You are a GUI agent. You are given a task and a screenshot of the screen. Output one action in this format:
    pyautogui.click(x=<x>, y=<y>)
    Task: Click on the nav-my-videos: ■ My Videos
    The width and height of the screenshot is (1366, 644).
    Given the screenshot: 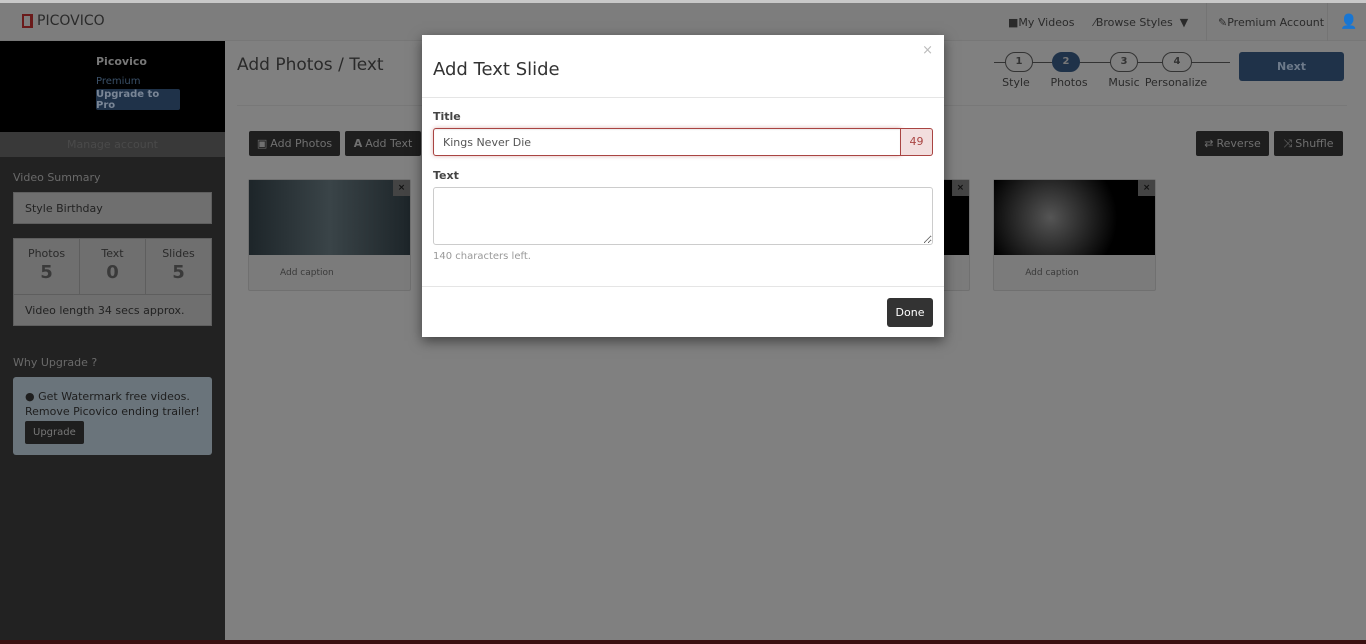 What is the action you would take?
    pyautogui.click(x=1041, y=22)
    